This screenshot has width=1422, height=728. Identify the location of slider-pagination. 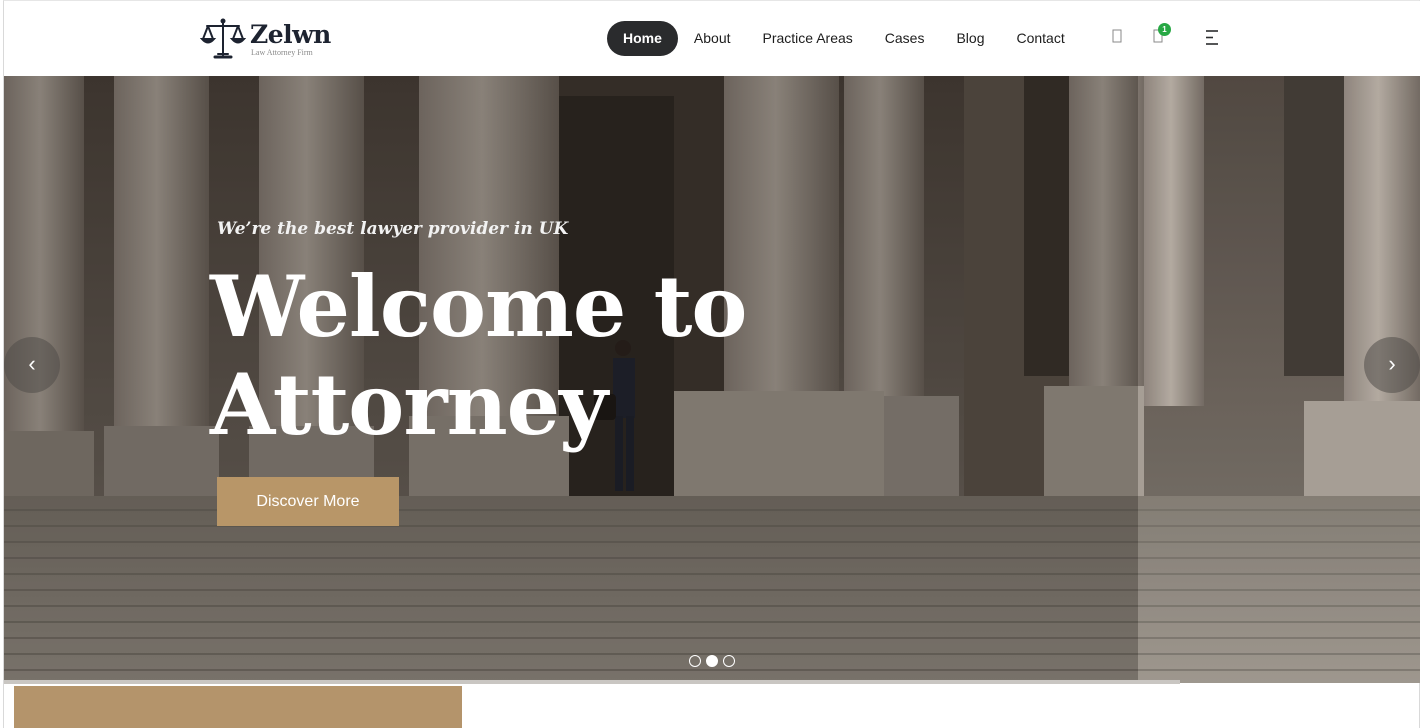
(712, 661).